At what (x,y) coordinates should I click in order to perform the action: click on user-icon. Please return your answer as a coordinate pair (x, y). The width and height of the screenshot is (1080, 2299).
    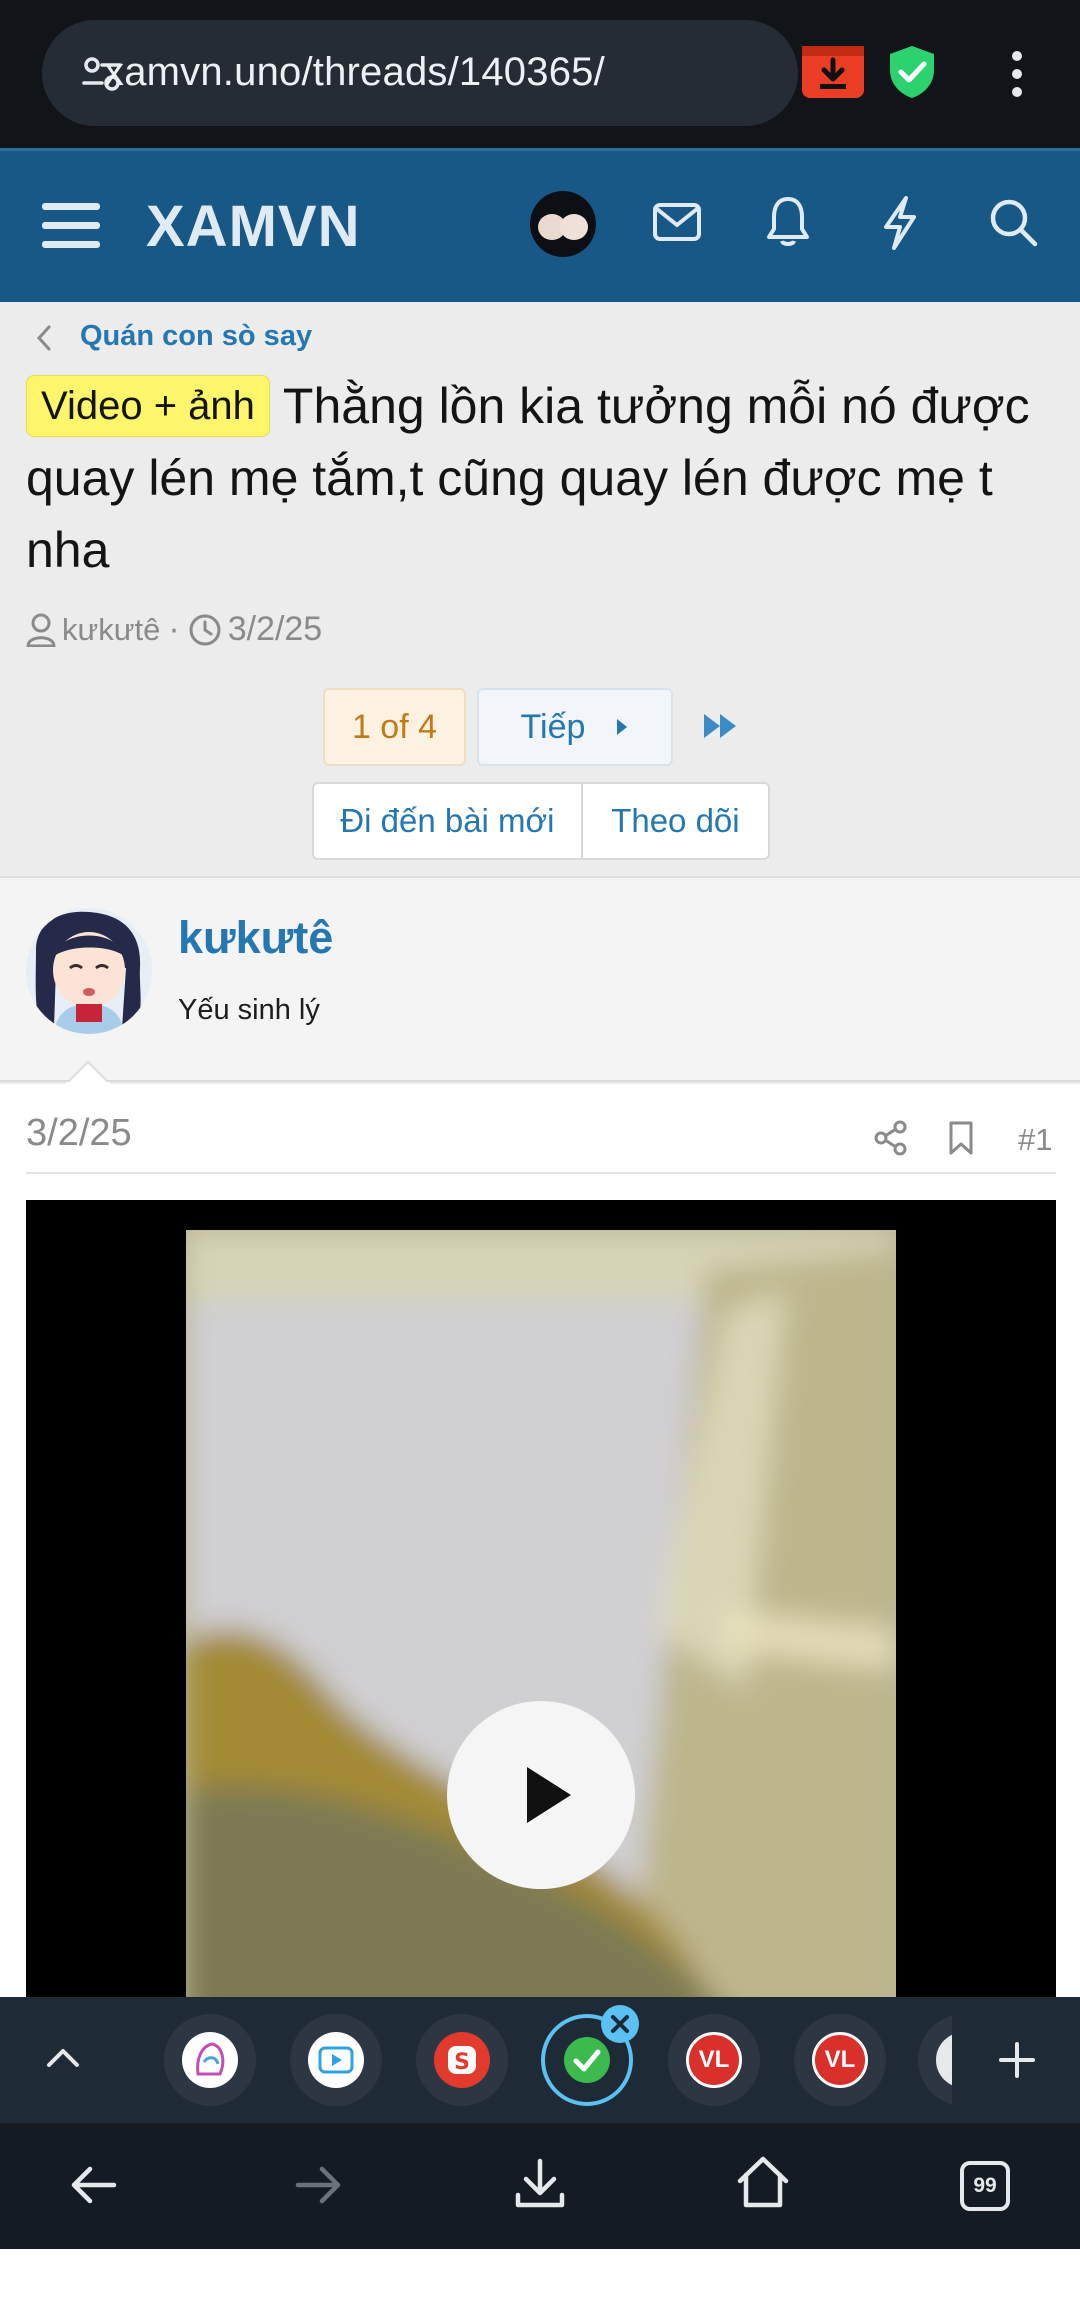
    Looking at the image, I should click on (41, 630).